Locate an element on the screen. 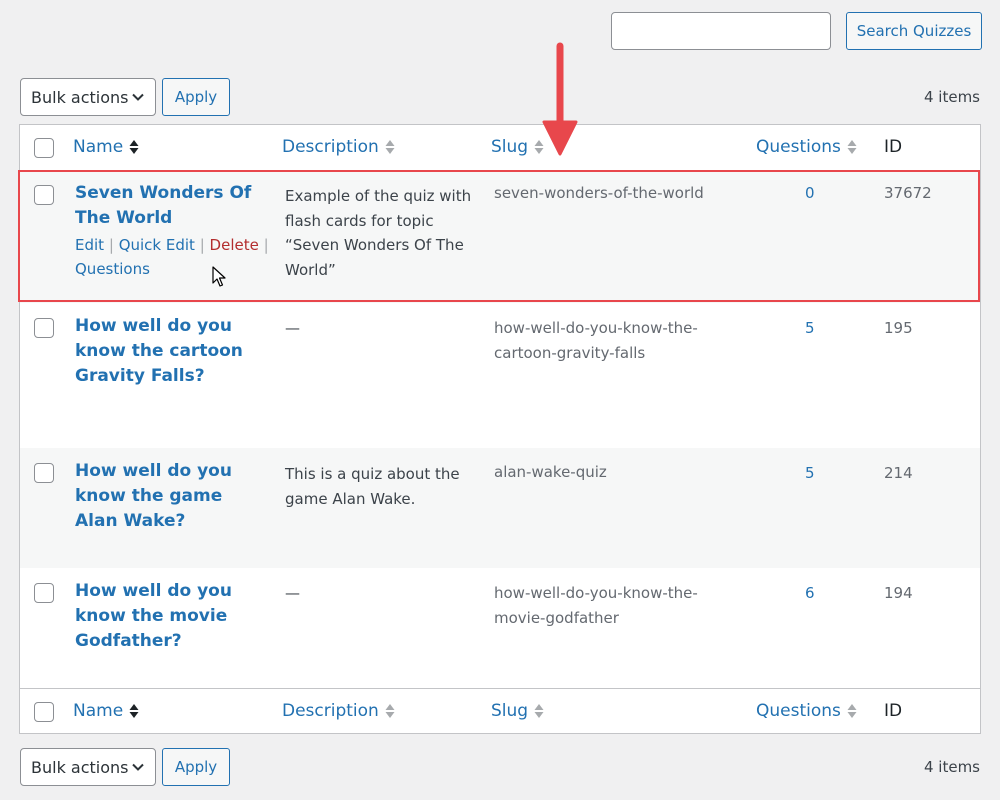 This screenshot has height=800, width=1000. column-header-id-label: ID is located at coordinates (893, 147).